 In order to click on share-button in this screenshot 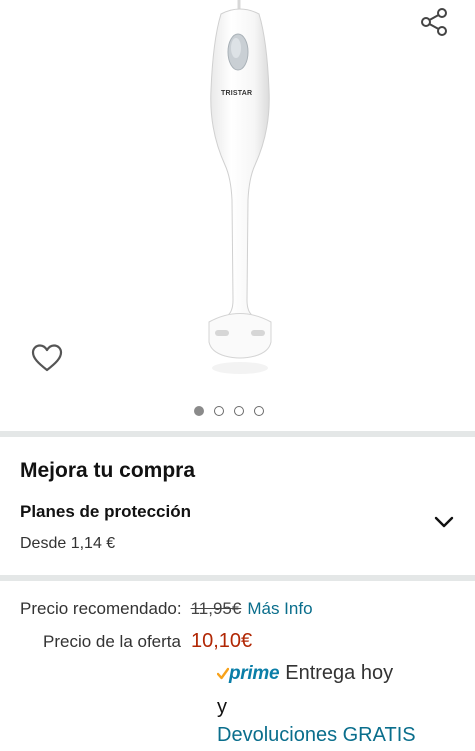, I will do `click(434, 22)`.